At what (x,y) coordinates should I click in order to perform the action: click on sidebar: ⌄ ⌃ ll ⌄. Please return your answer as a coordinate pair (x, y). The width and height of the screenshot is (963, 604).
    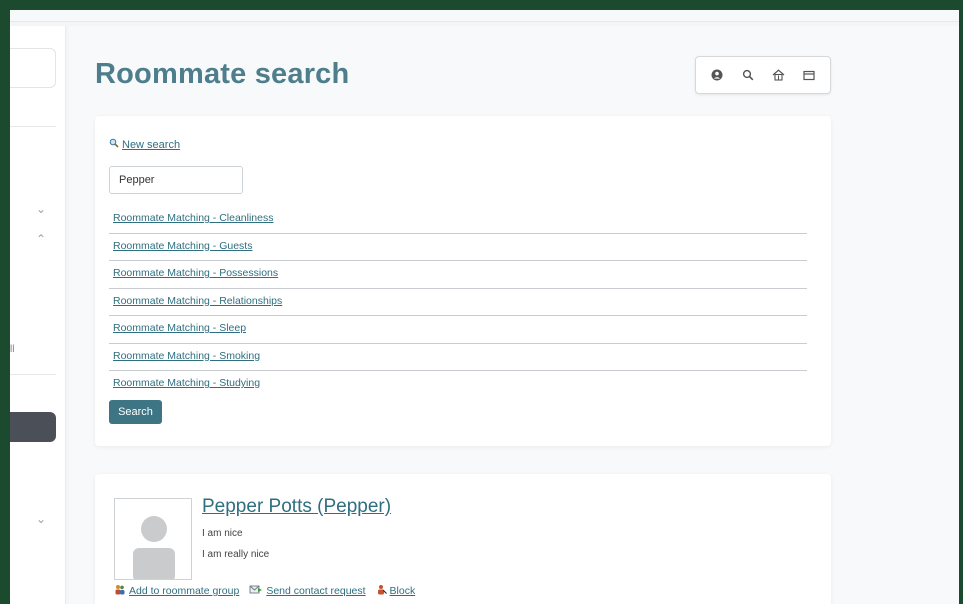
    Looking at the image, I should click on (38, 315).